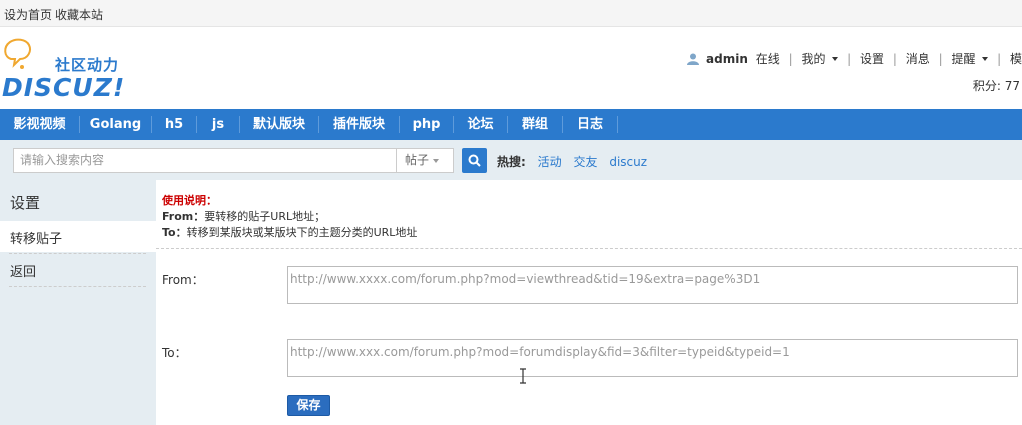 Image resolution: width=1022 pixels, height=425 pixels. Describe the element at coordinates (963, 58) in the screenshot. I see `reminders-menu: 提醒` at that location.